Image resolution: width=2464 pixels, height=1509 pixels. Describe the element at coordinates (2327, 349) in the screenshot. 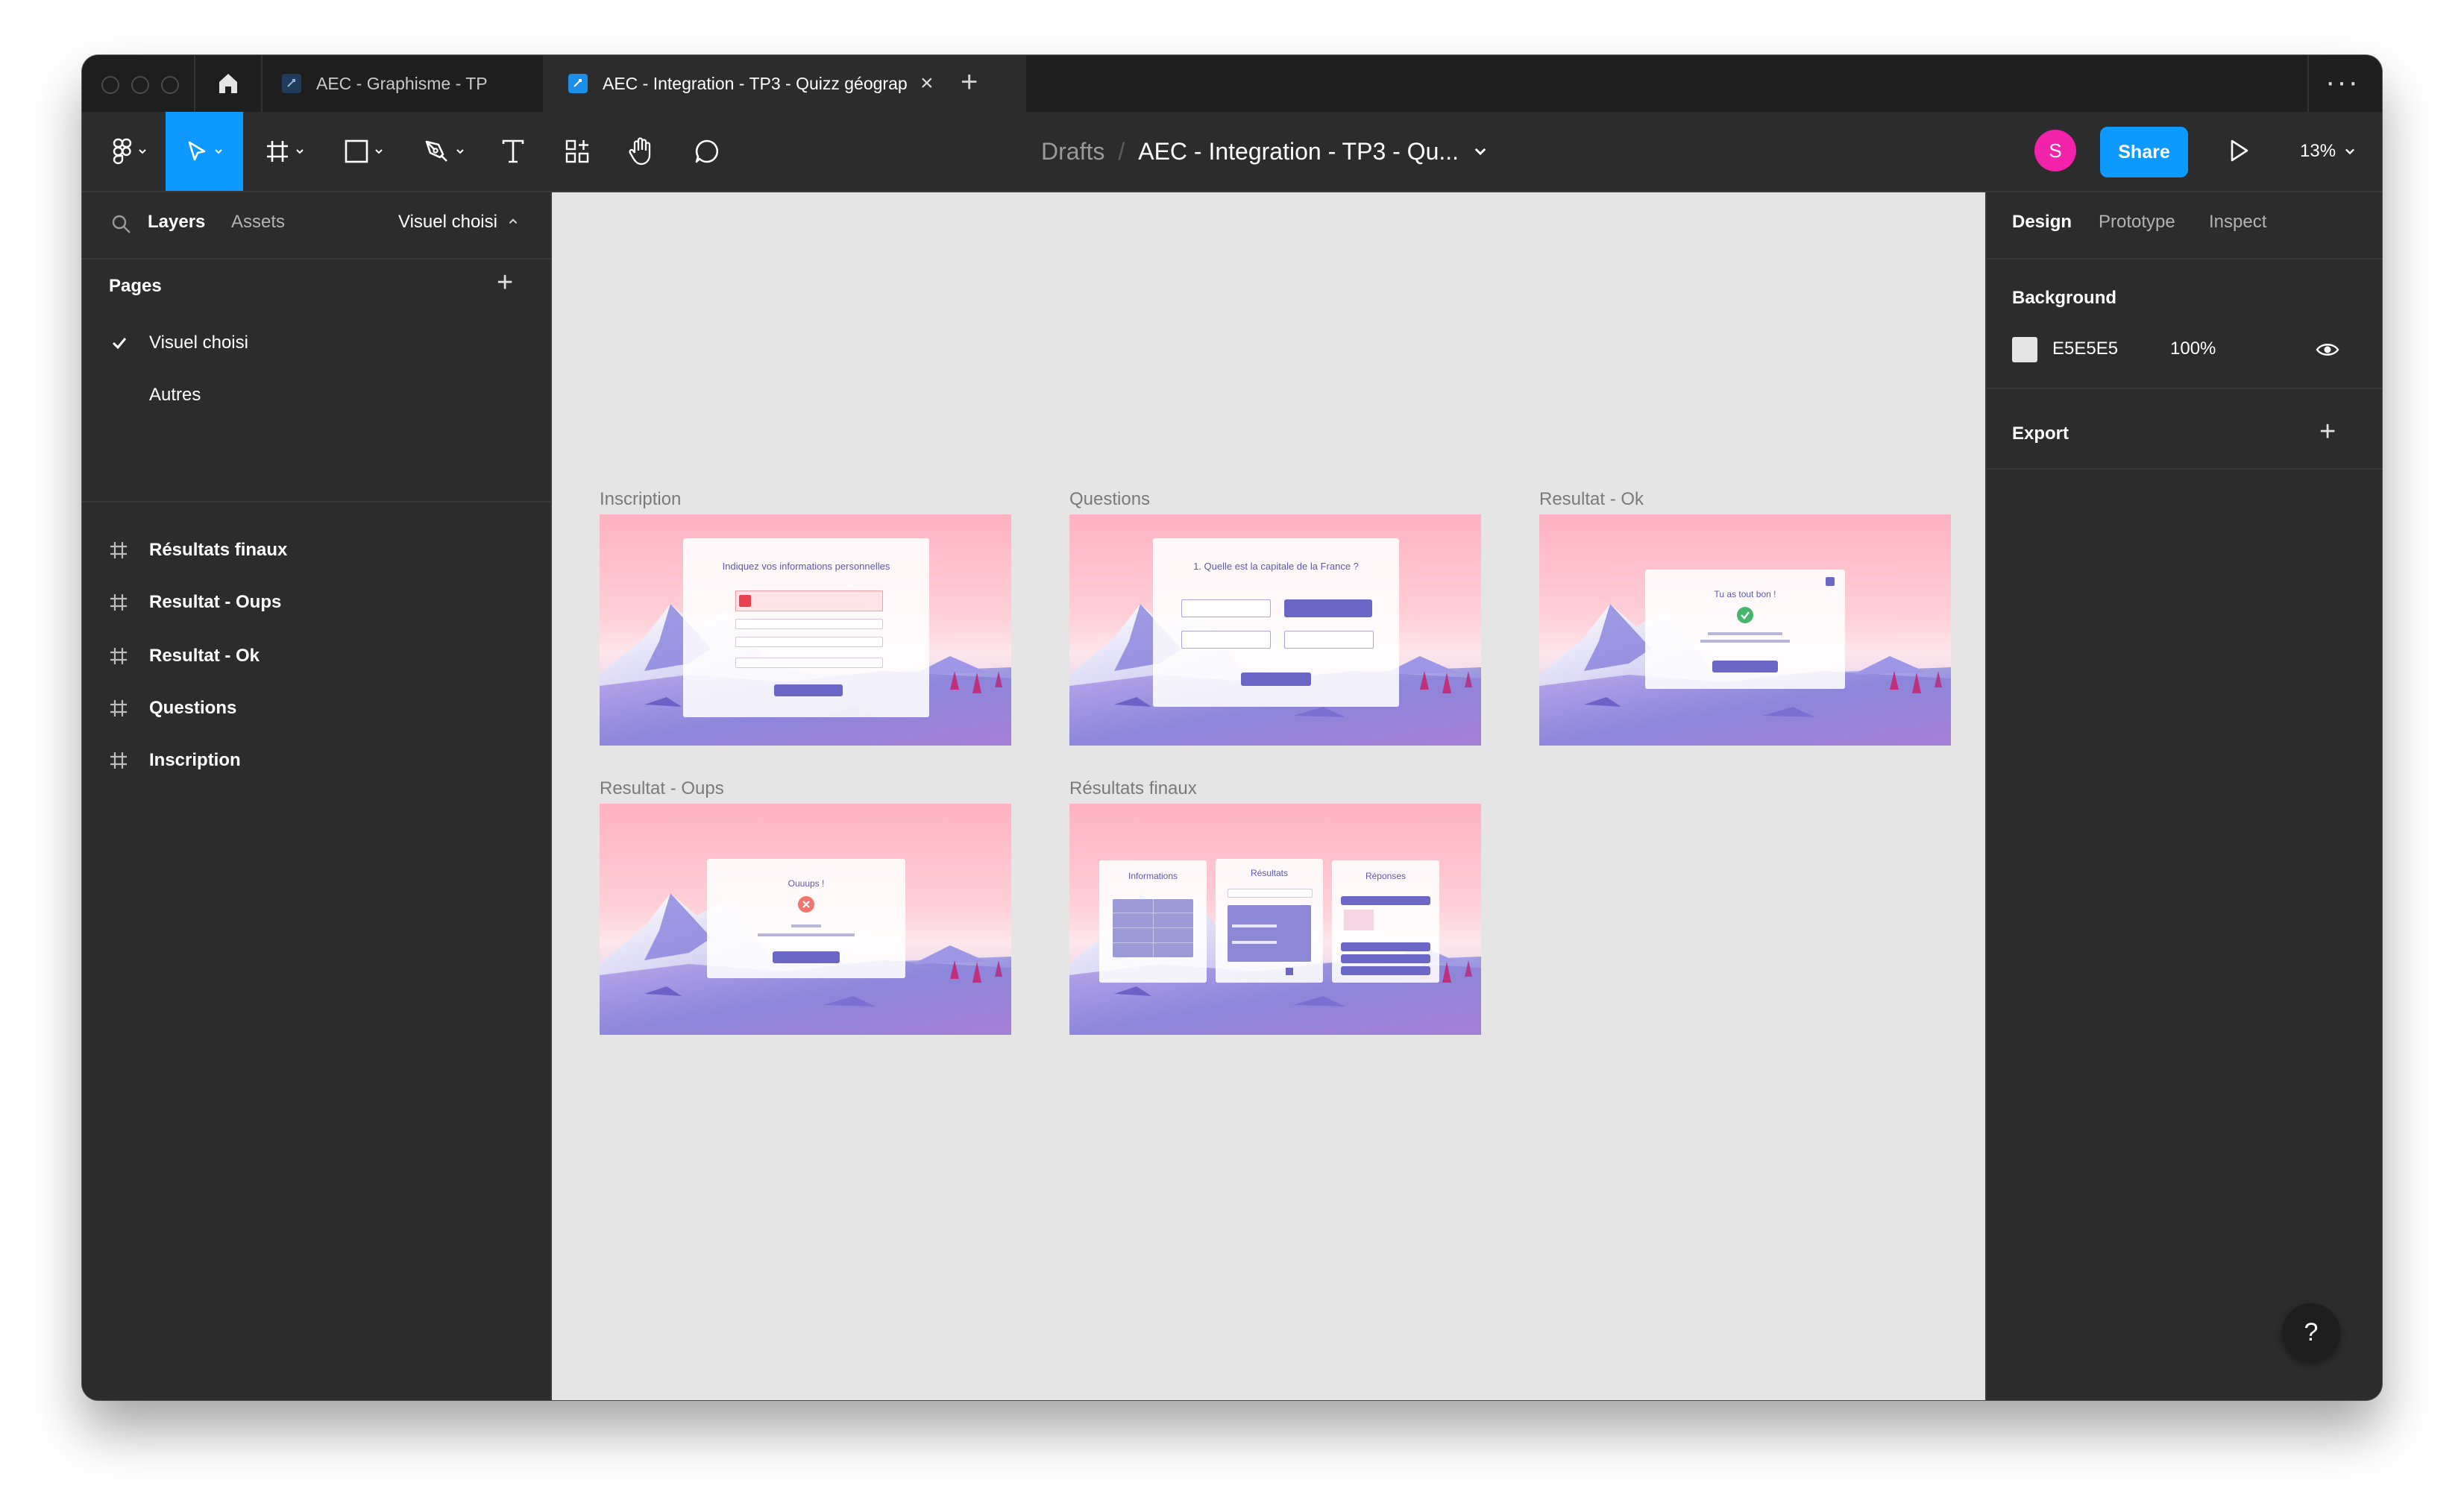

I see `eye-icon` at that location.